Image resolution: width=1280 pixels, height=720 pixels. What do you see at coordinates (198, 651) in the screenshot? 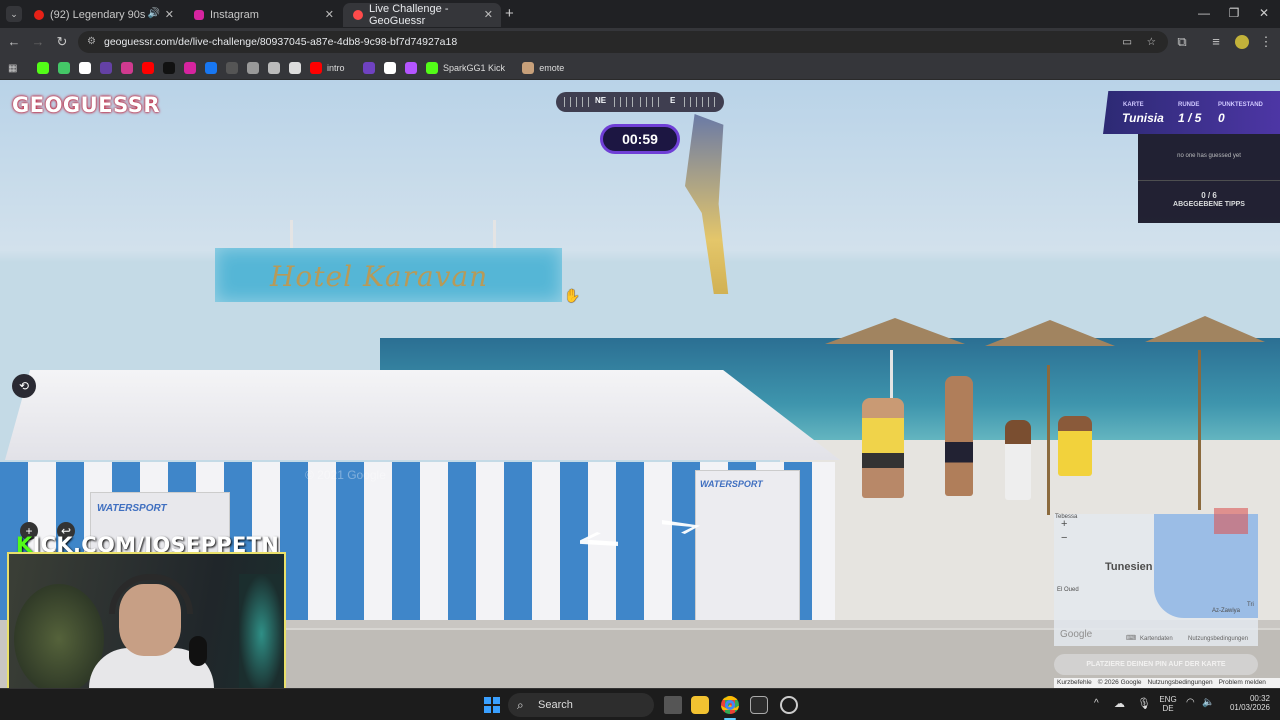
I see `microphone` at bounding box center [198, 651].